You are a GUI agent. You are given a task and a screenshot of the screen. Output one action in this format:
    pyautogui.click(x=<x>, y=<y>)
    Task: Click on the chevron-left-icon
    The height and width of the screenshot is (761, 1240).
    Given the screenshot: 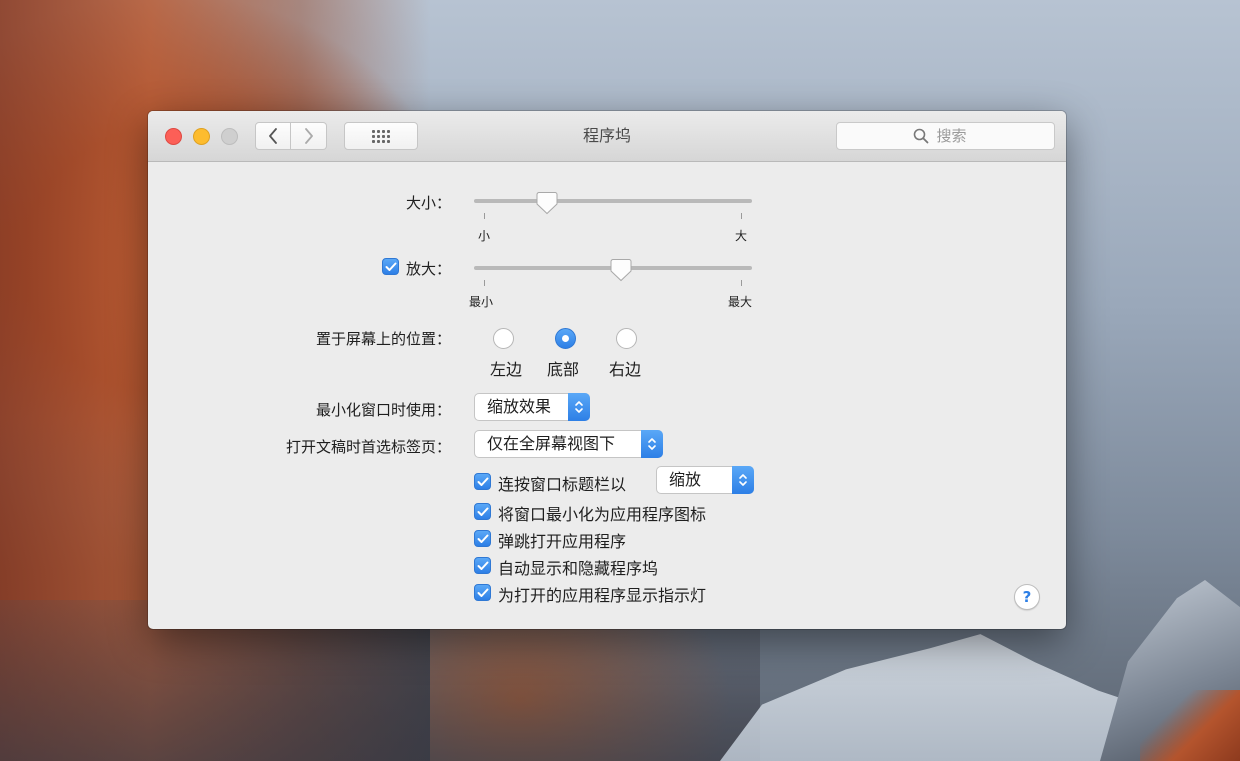 What is the action you would take?
    pyautogui.click(x=273, y=136)
    